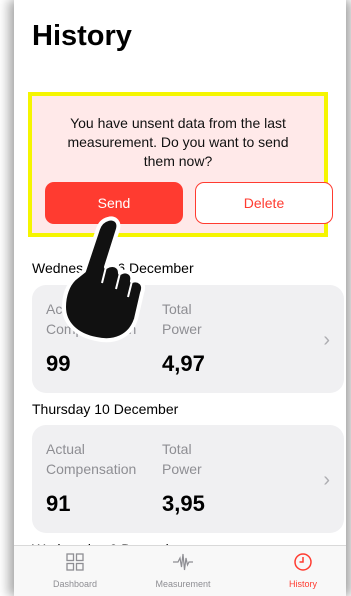 Image resolution: width=351 pixels, height=596 pixels. I want to click on tab-bar: Dashboard Measurement History, so click(180, 570).